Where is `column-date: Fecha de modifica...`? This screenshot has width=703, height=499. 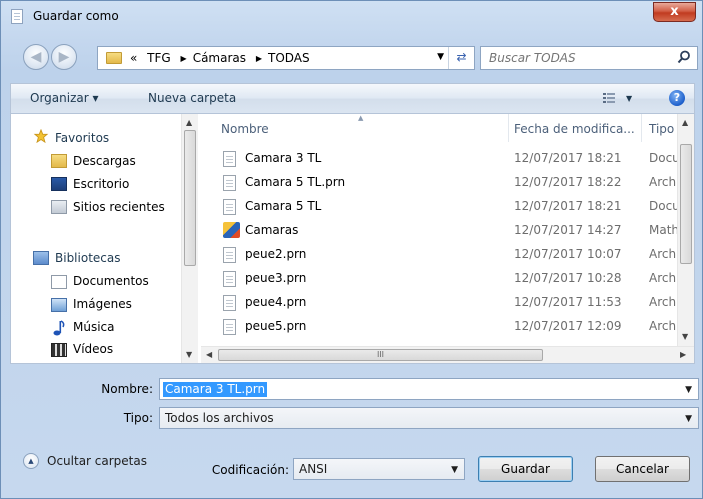
column-date: Fecha de modifica... is located at coordinates (574, 129).